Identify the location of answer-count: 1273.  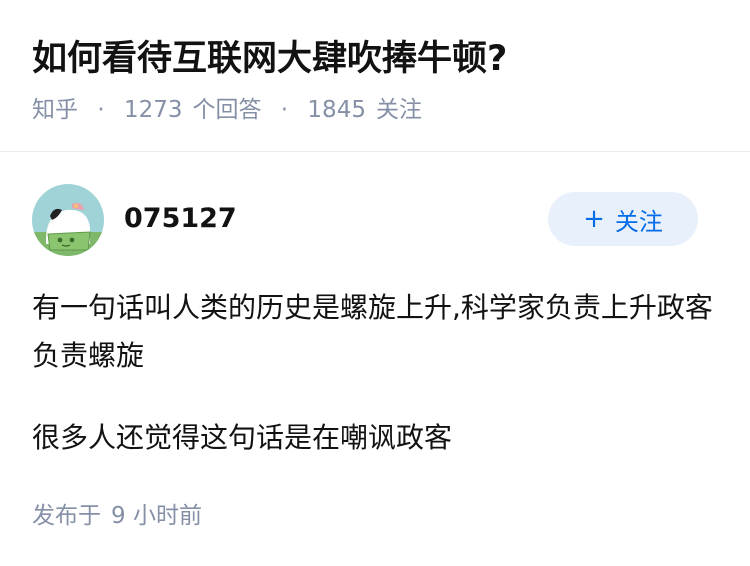
(153, 110).